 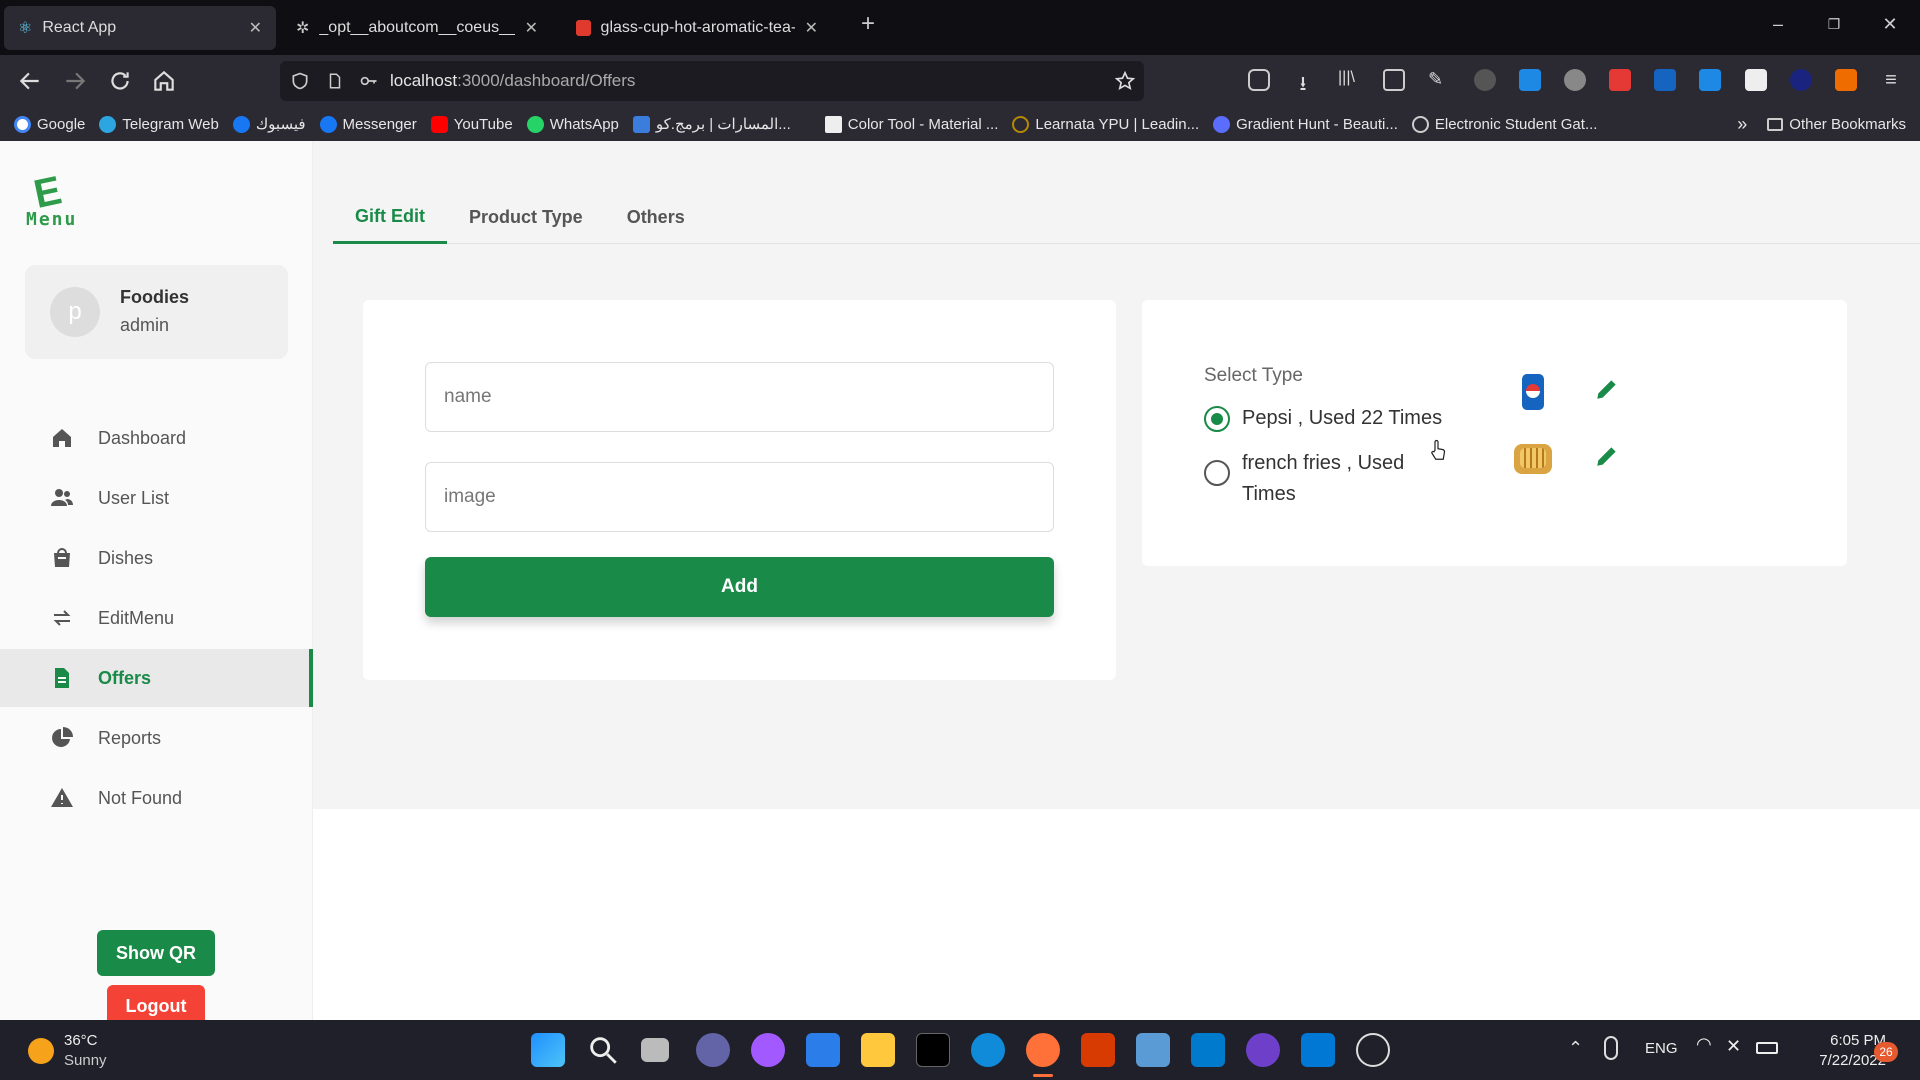 I want to click on sidebar-item-offers: Offers, so click(x=156, y=678).